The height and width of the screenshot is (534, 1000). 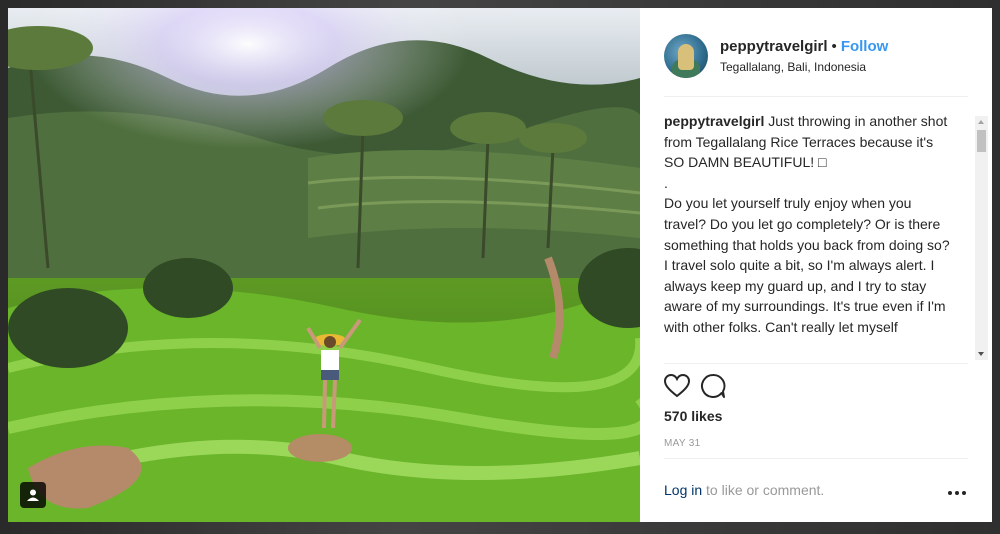 I want to click on comment-icon, so click(x=718, y=386).